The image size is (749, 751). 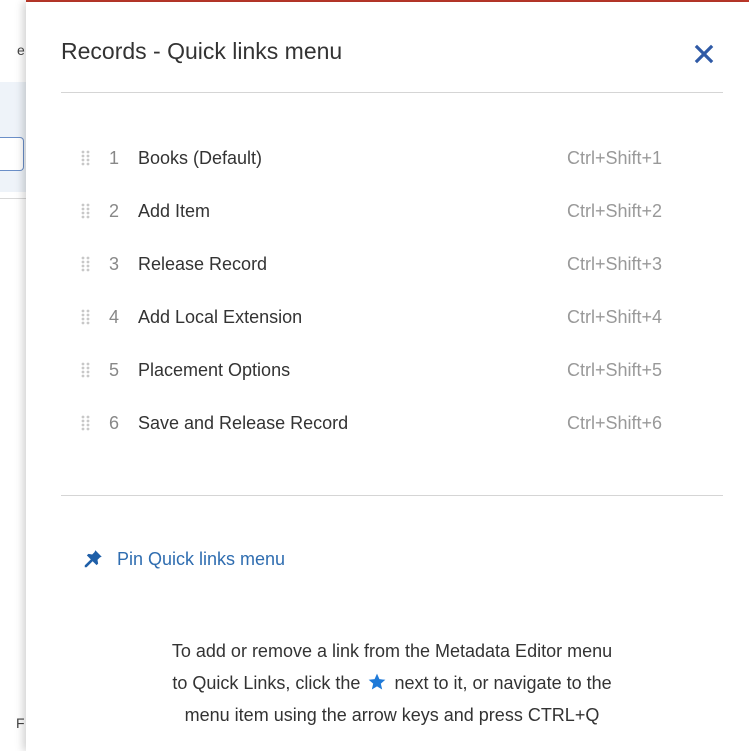 What do you see at coordinates (615, 158) in the screenshot?
I see `quick-link-shortcut: Ctrl+Shift+1` at bounding box center [615, 158].